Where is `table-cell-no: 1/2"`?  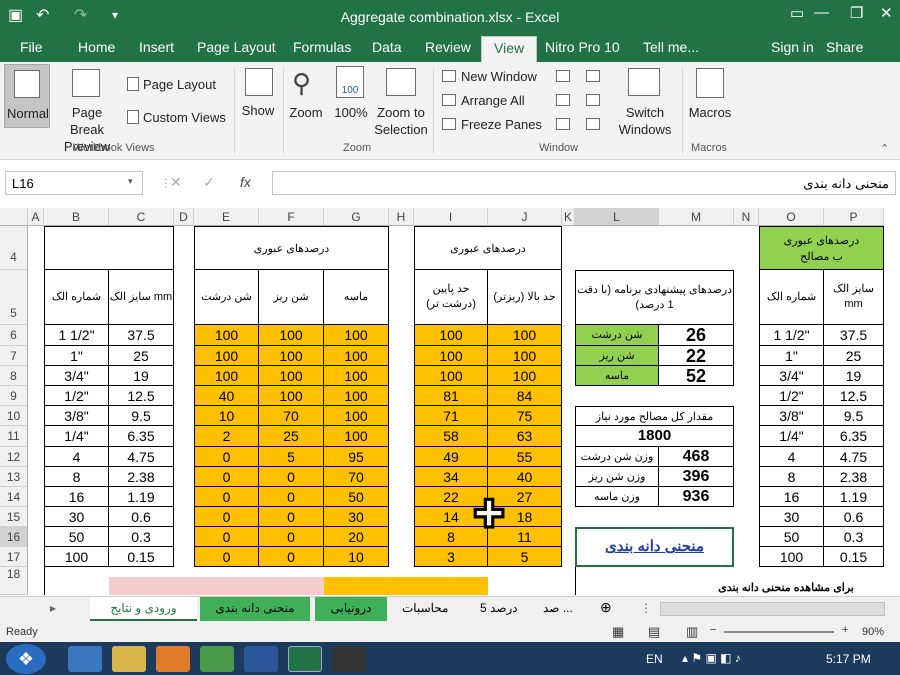
table-cell-no: 1/2" is located at coordinates (791, 396).